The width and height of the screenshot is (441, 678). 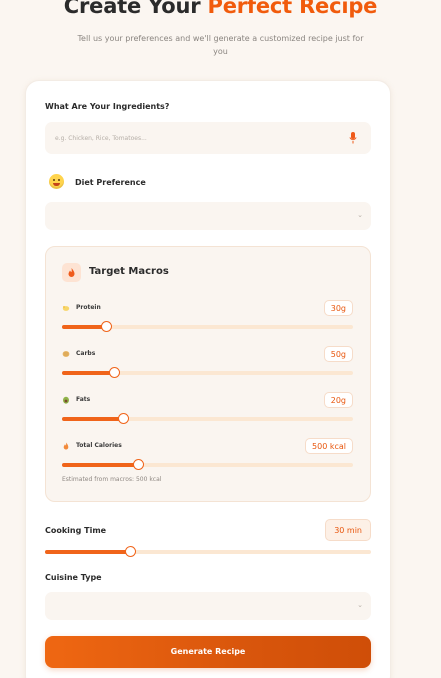 What do you see at coordinates (338, 354) in the screenshot?
I see `carbs-value-badge: 50g` at bounding box center [338, 354].